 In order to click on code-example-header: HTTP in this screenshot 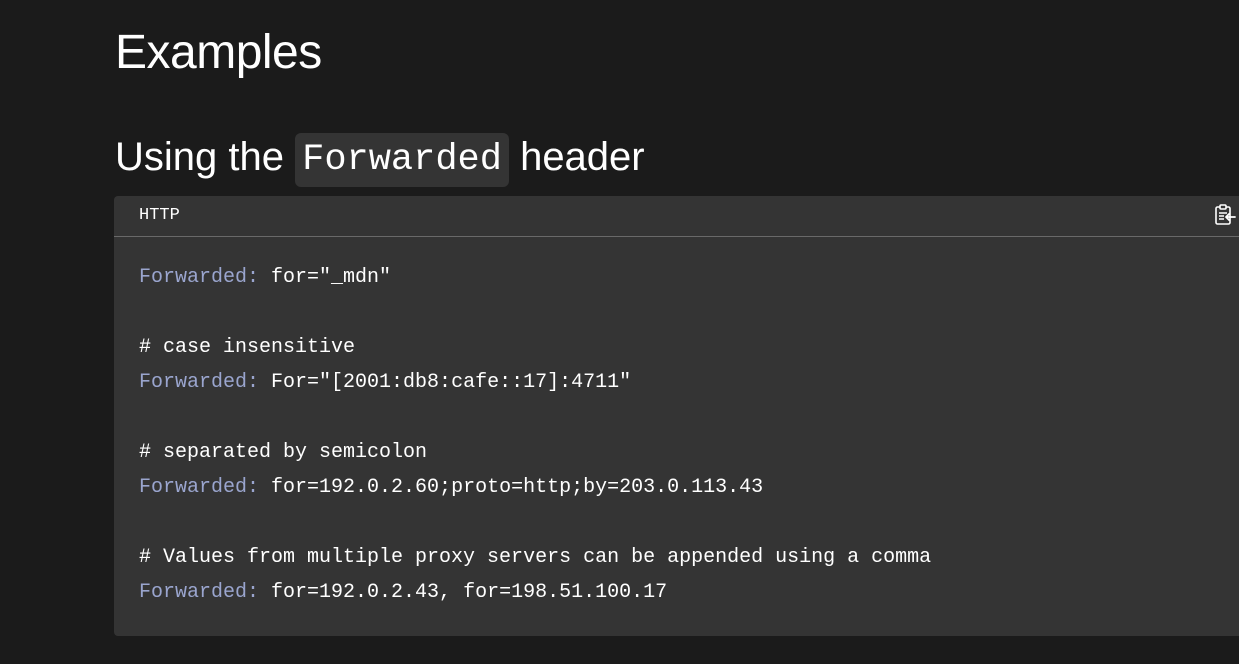, I will do `click(676, 216)`.